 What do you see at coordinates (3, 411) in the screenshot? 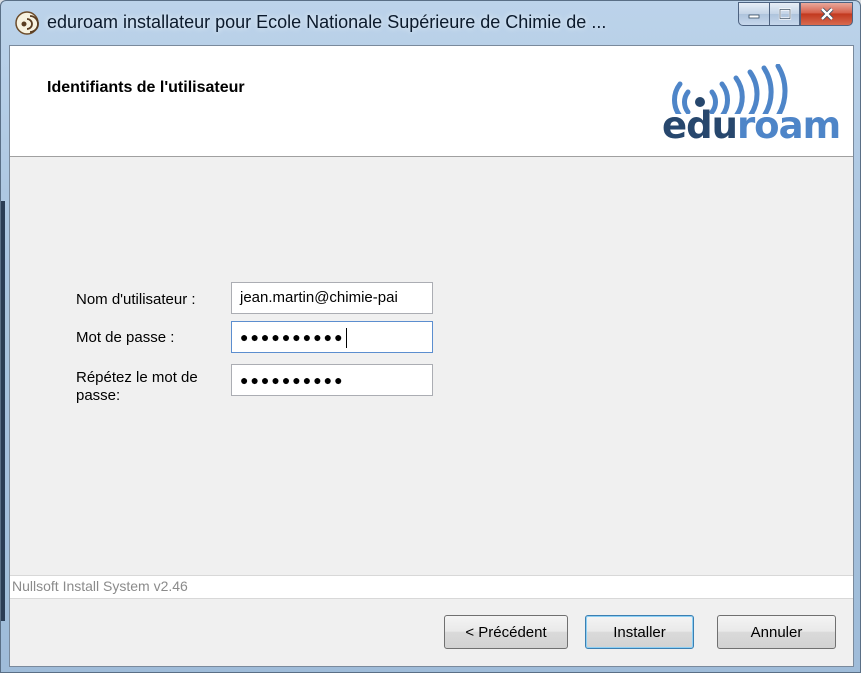
I see `background-window-edge` at bounding box center [3, 411].